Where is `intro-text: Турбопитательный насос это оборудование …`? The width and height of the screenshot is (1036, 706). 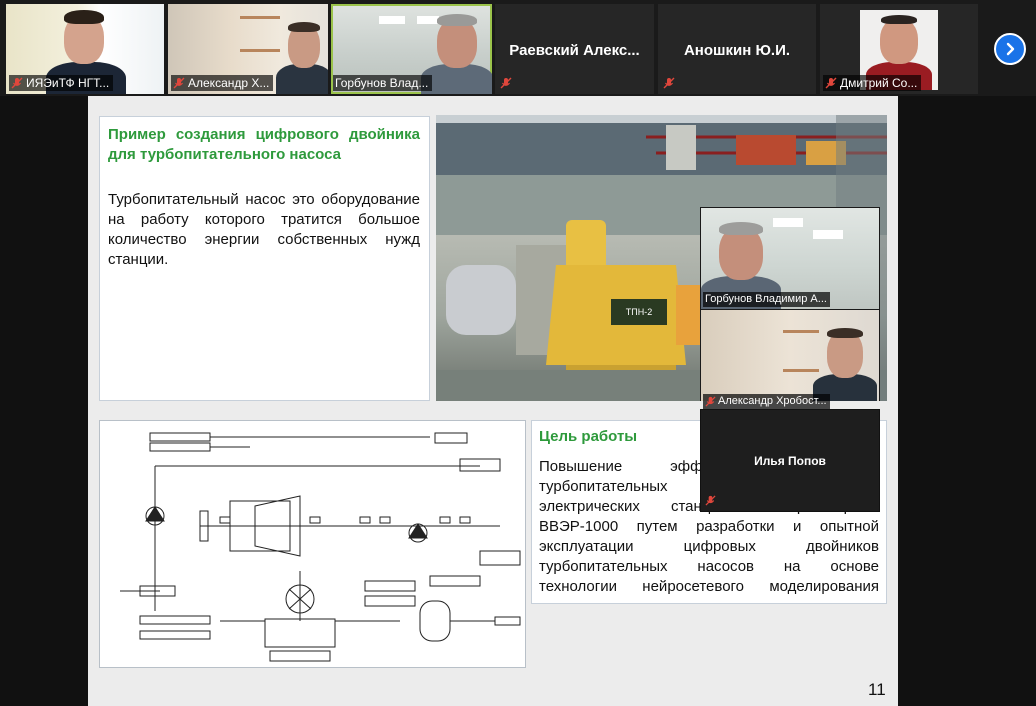
intro-text: Турбопитательный насос это оборудование … is located at coordinates (264, 229).